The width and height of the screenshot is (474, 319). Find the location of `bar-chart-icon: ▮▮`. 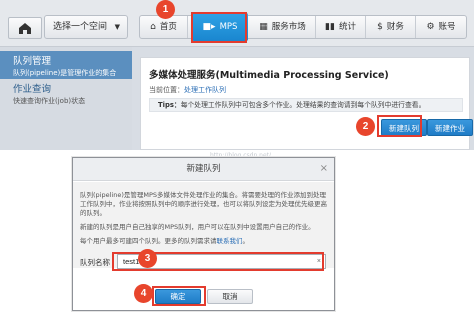

bar-chart-icon: ▮▮ is located at coordinates (330, 27).